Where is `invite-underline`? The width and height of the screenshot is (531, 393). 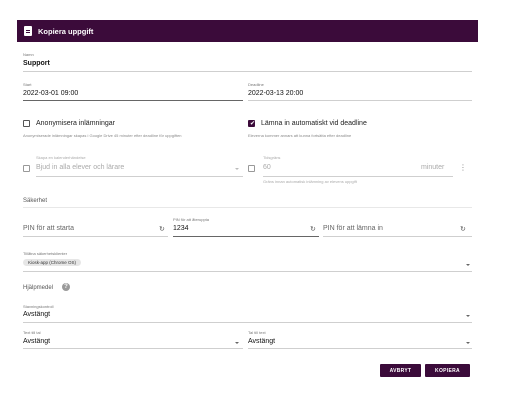
invite-underline is located at coordinates (139, 176).